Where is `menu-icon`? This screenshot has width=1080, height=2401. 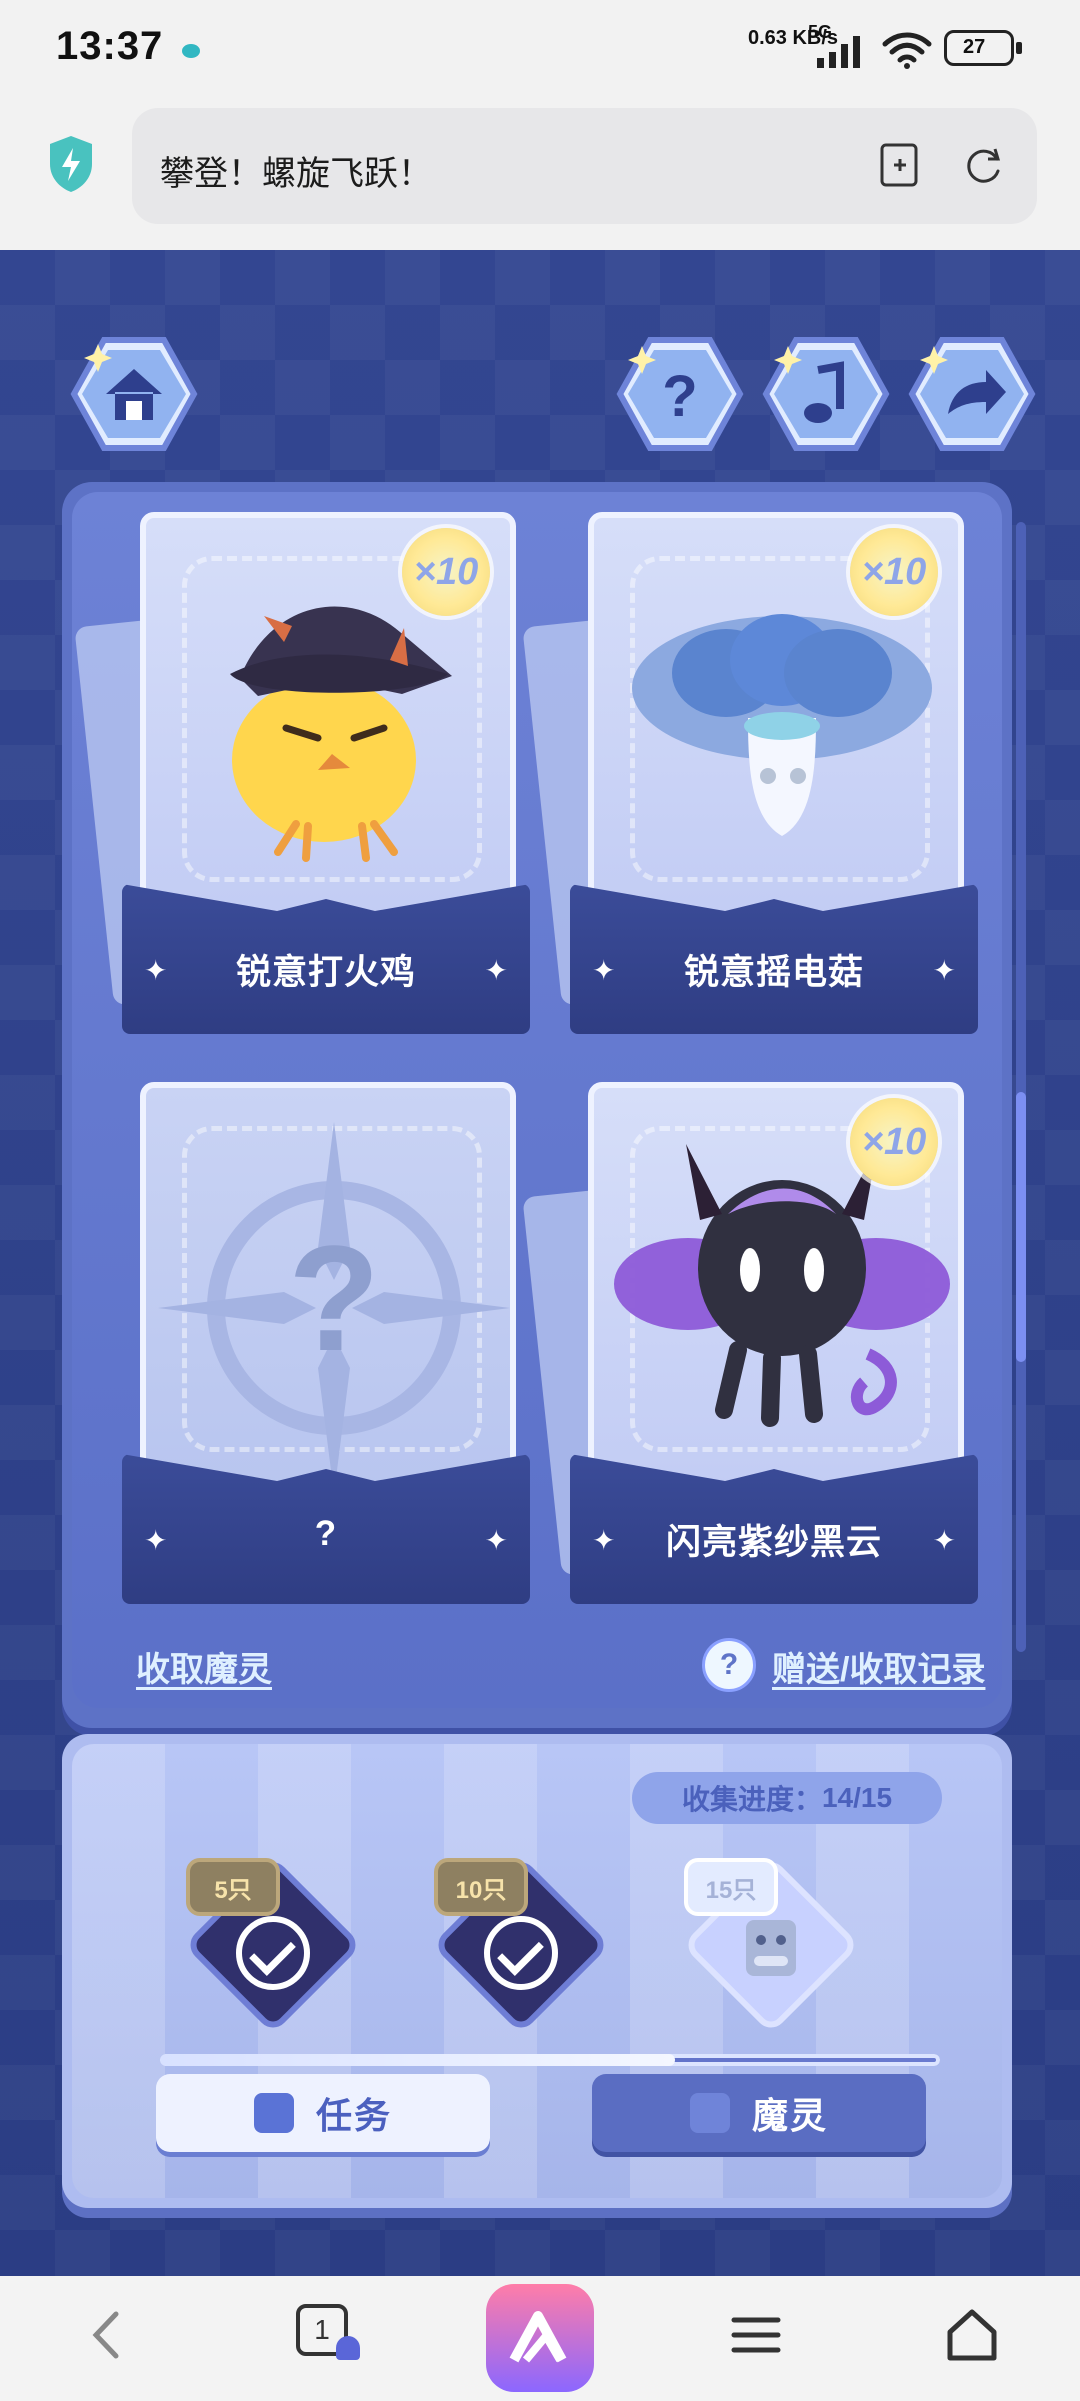 menu-icon is located at coordinates (756, 2335).